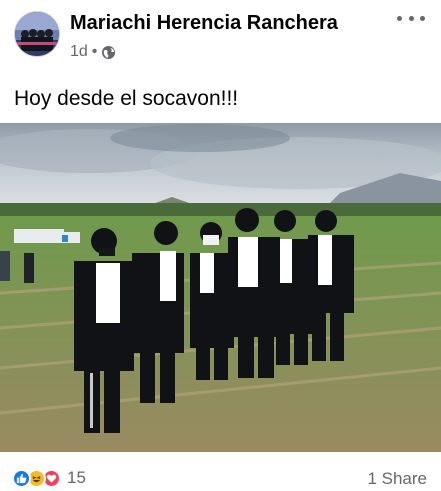 Image resolution: width=441 pixels, height=491 pixels. What do you see at coordinates (204, 23) in the screenshot?
I see `page-name: Mariachi Herencia Ranchera` at bounding box center [204, 23].